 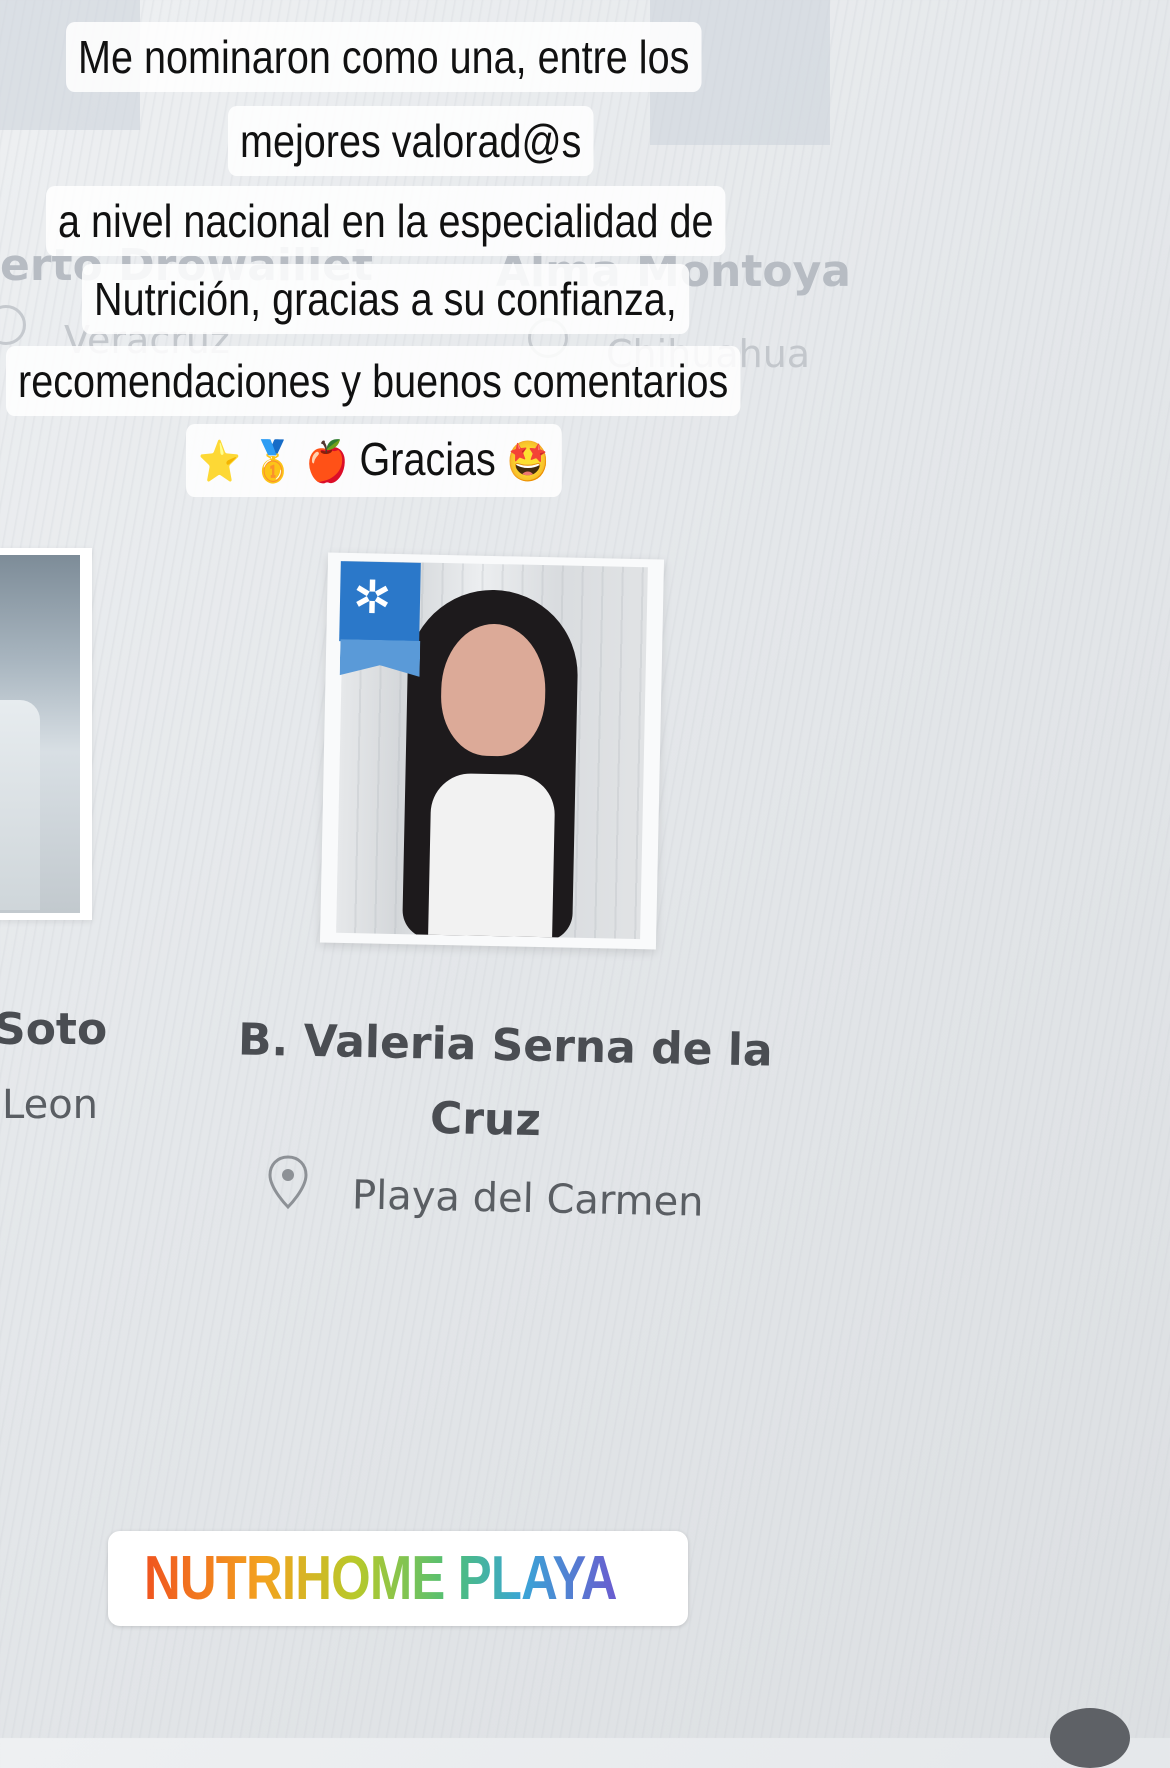 I want to click on doctor-city-left: Leon, so click(x=50, y=1105).